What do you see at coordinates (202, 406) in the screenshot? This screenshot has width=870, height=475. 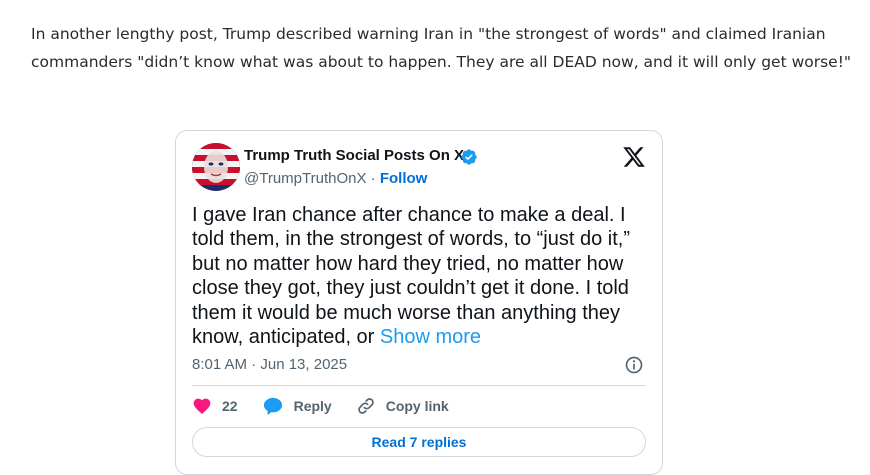 I see `heart-icon` at bounding box center [202, 406].